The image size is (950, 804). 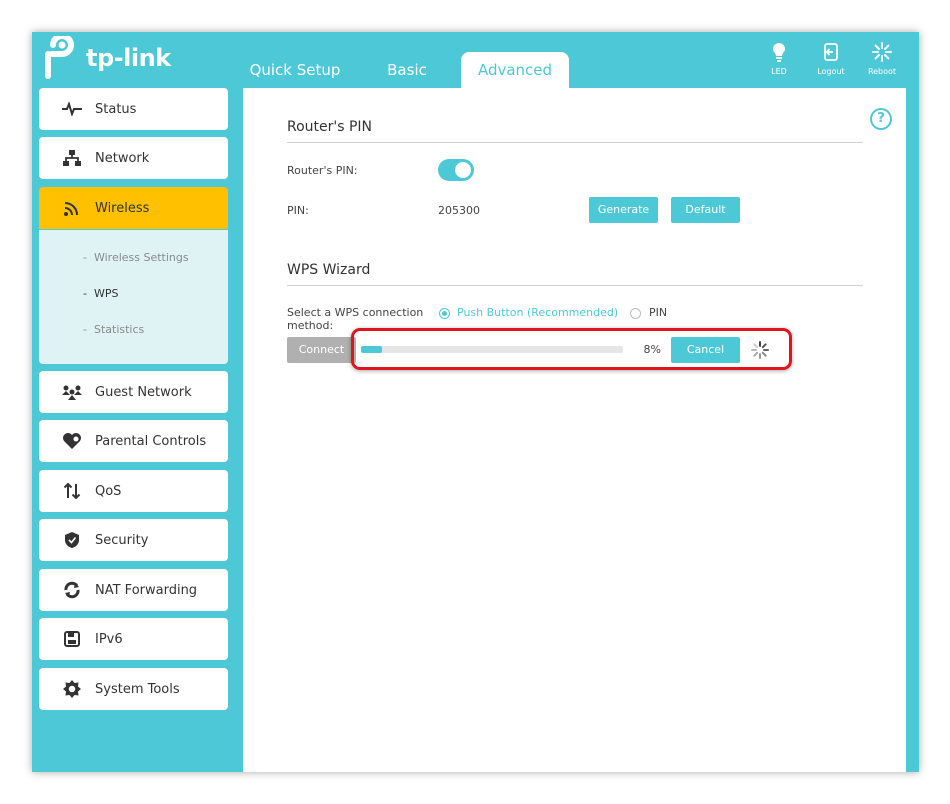 I want to click on sidebar-item-label: Parental Controls, so click(x=151, y=441).